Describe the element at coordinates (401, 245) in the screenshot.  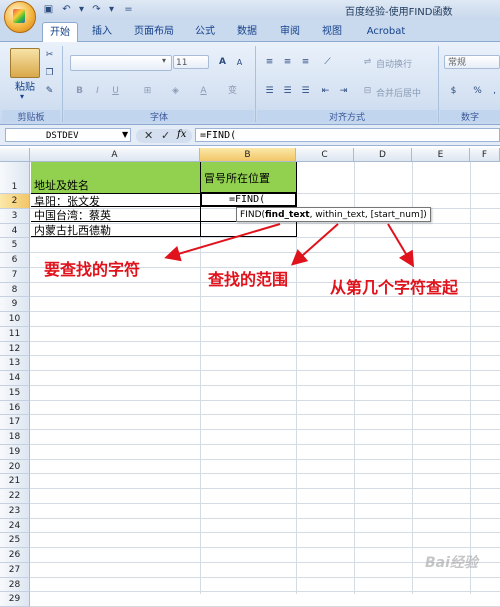
I see `arrow-start-num` at that location.